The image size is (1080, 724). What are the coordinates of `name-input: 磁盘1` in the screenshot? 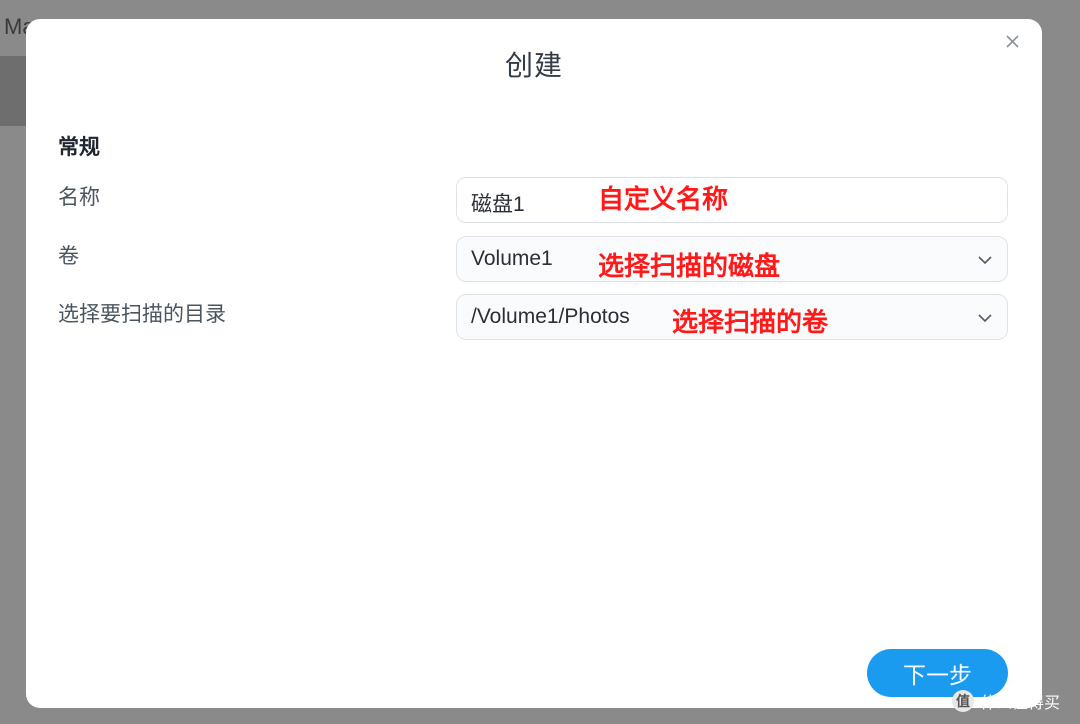 It's located at (732, 200).